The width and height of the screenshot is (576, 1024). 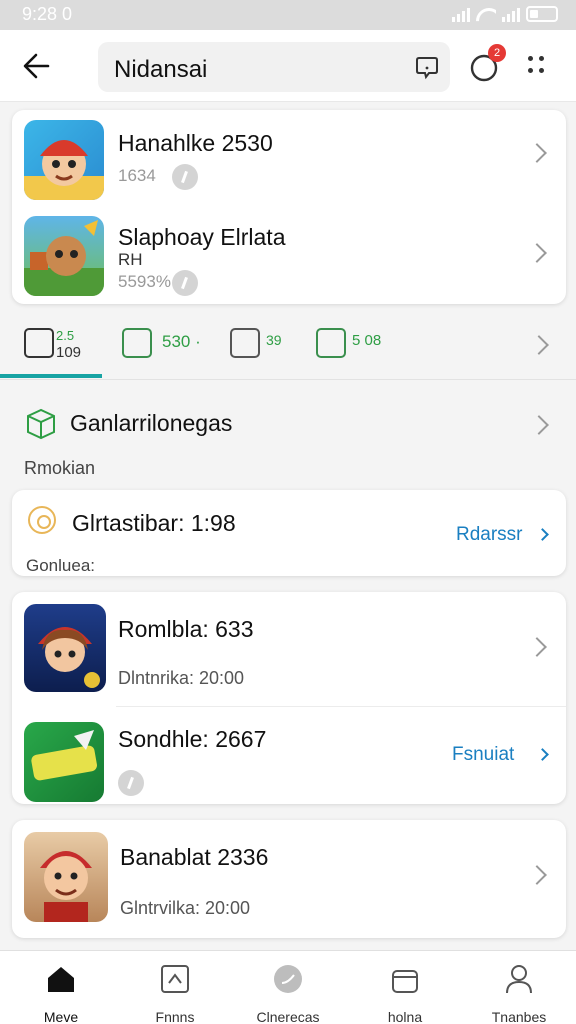 I want to click on arrow-left-icon, so click(x=36, y=66).